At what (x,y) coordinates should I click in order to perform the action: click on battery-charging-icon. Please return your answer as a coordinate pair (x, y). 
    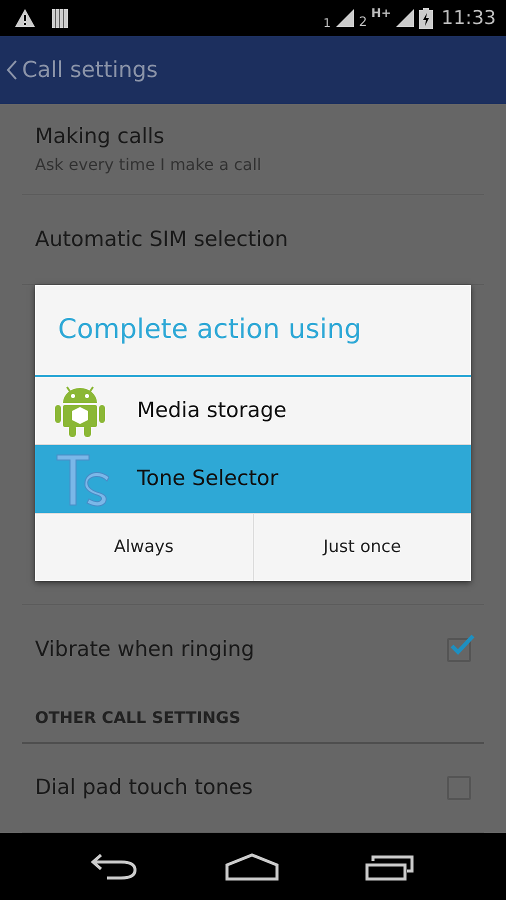
    Looking at the image, I should click on (426, 18).